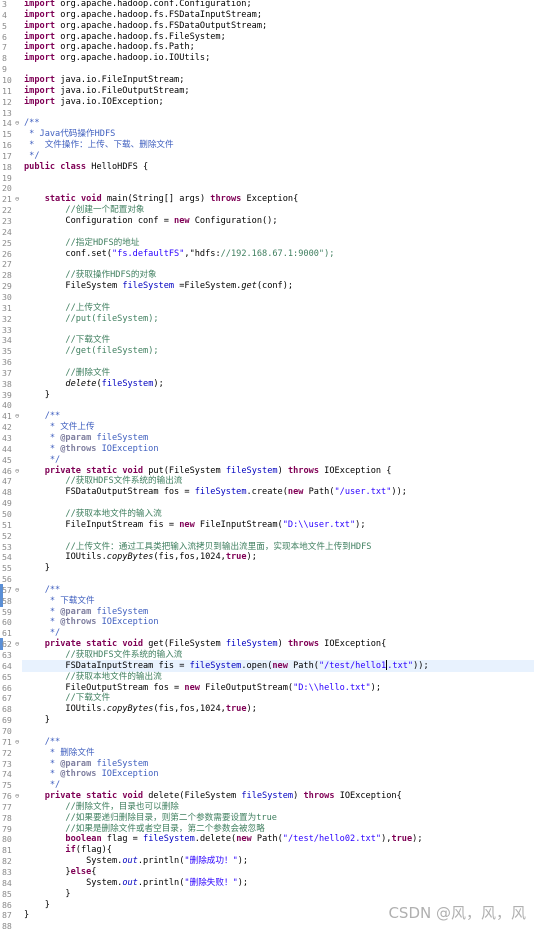 This screenshot has height=932, width=534. Describe the element at coordinates (7, 926) in the screenshot. I see `line-number: 88` at that location.